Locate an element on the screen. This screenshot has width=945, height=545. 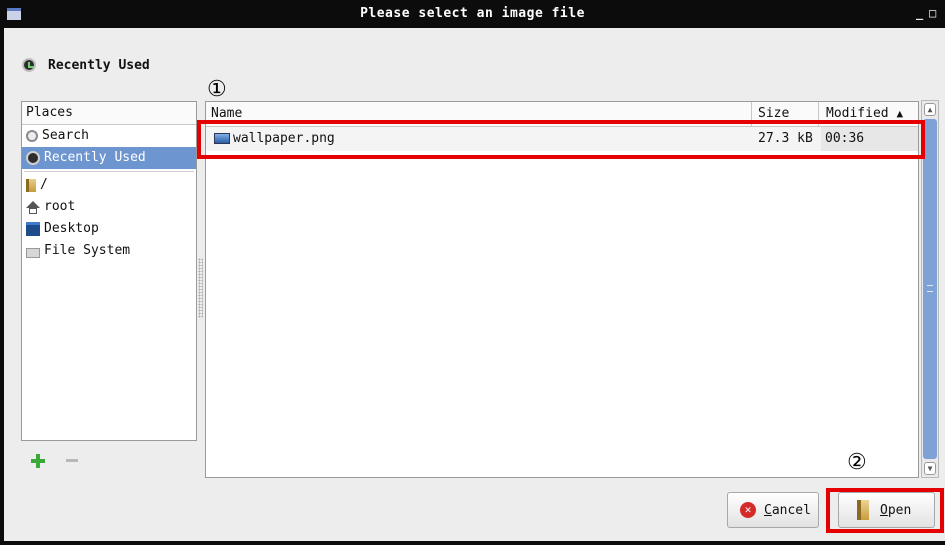
sidebar-item-file-system: File System is located at coordinates (109, 251).